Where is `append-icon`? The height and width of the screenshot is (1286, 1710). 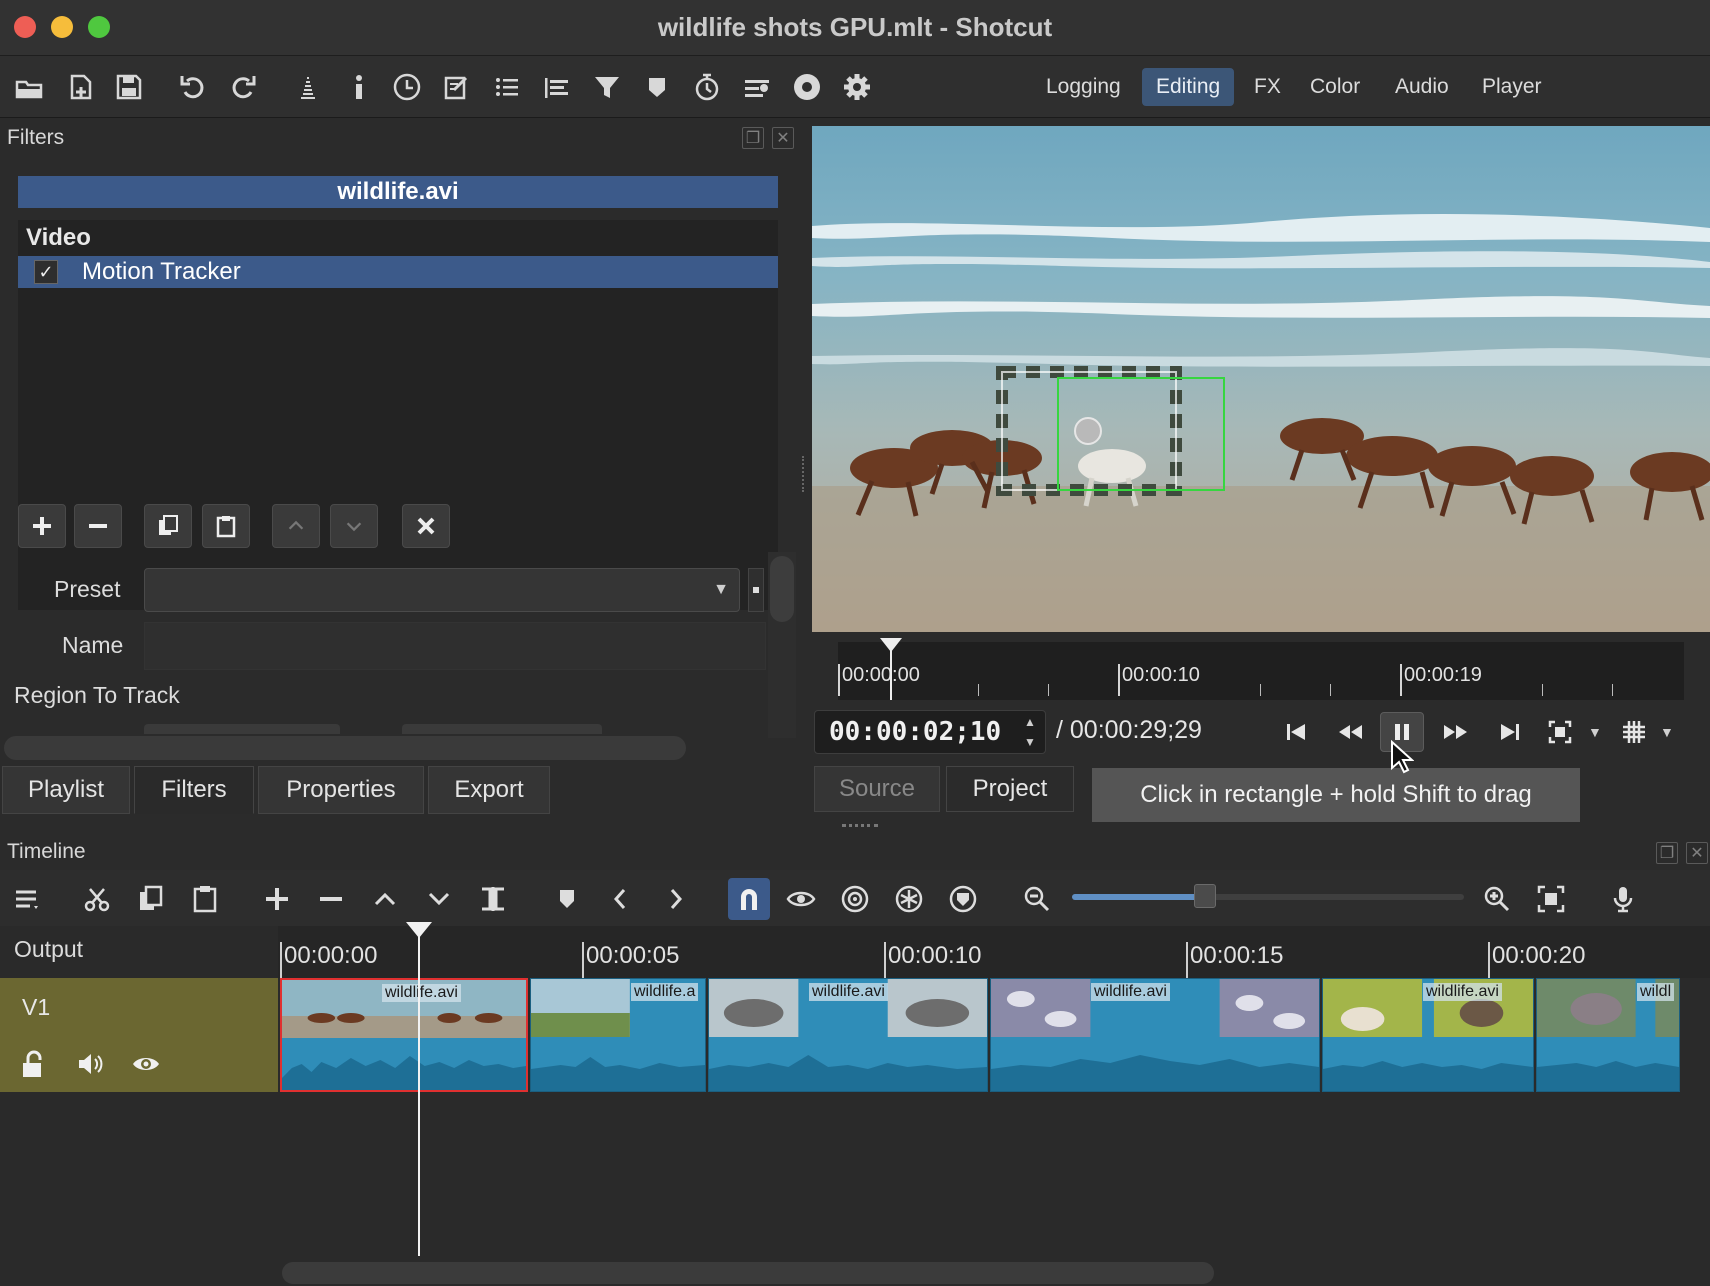
append-icon is located at coordinates (277, 899).